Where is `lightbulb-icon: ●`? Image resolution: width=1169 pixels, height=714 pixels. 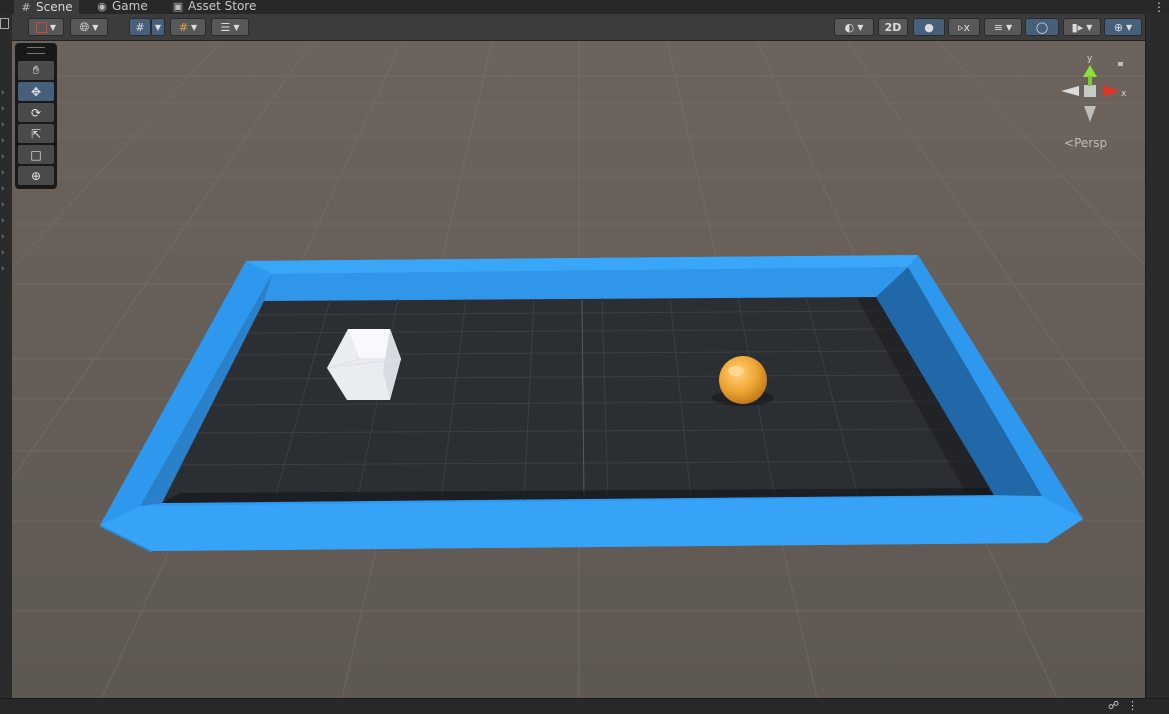 lightbulb-icon: ● is located at coordinates (929, 27).